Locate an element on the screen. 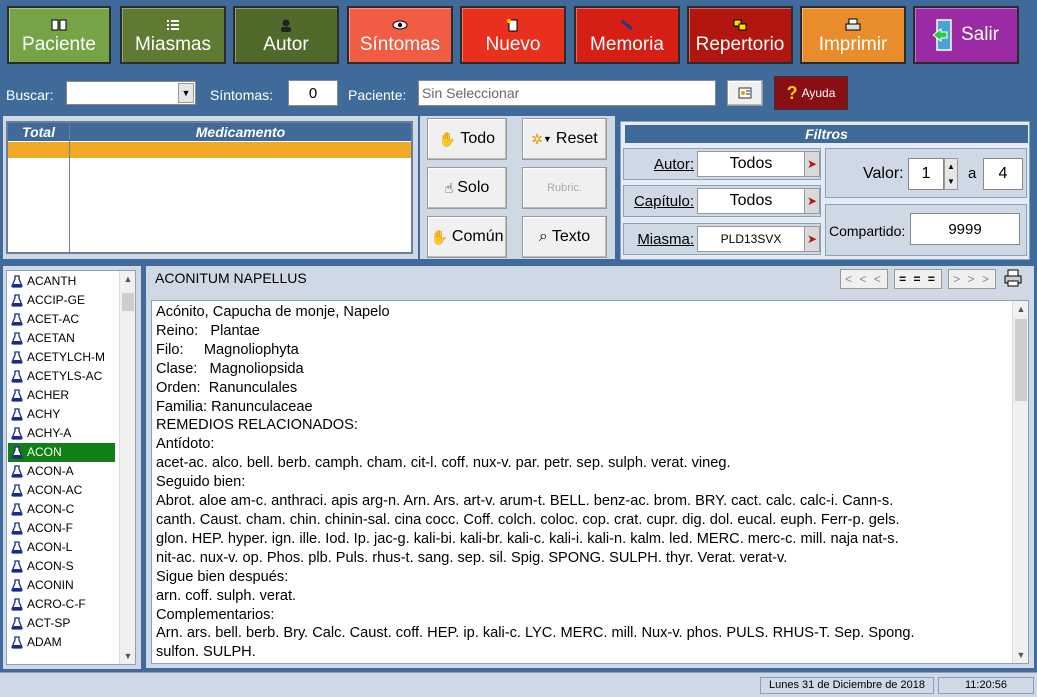 This screenshot has height=697, width=1037. buscar-combo: ▼ is located at coordinates (131, 93).